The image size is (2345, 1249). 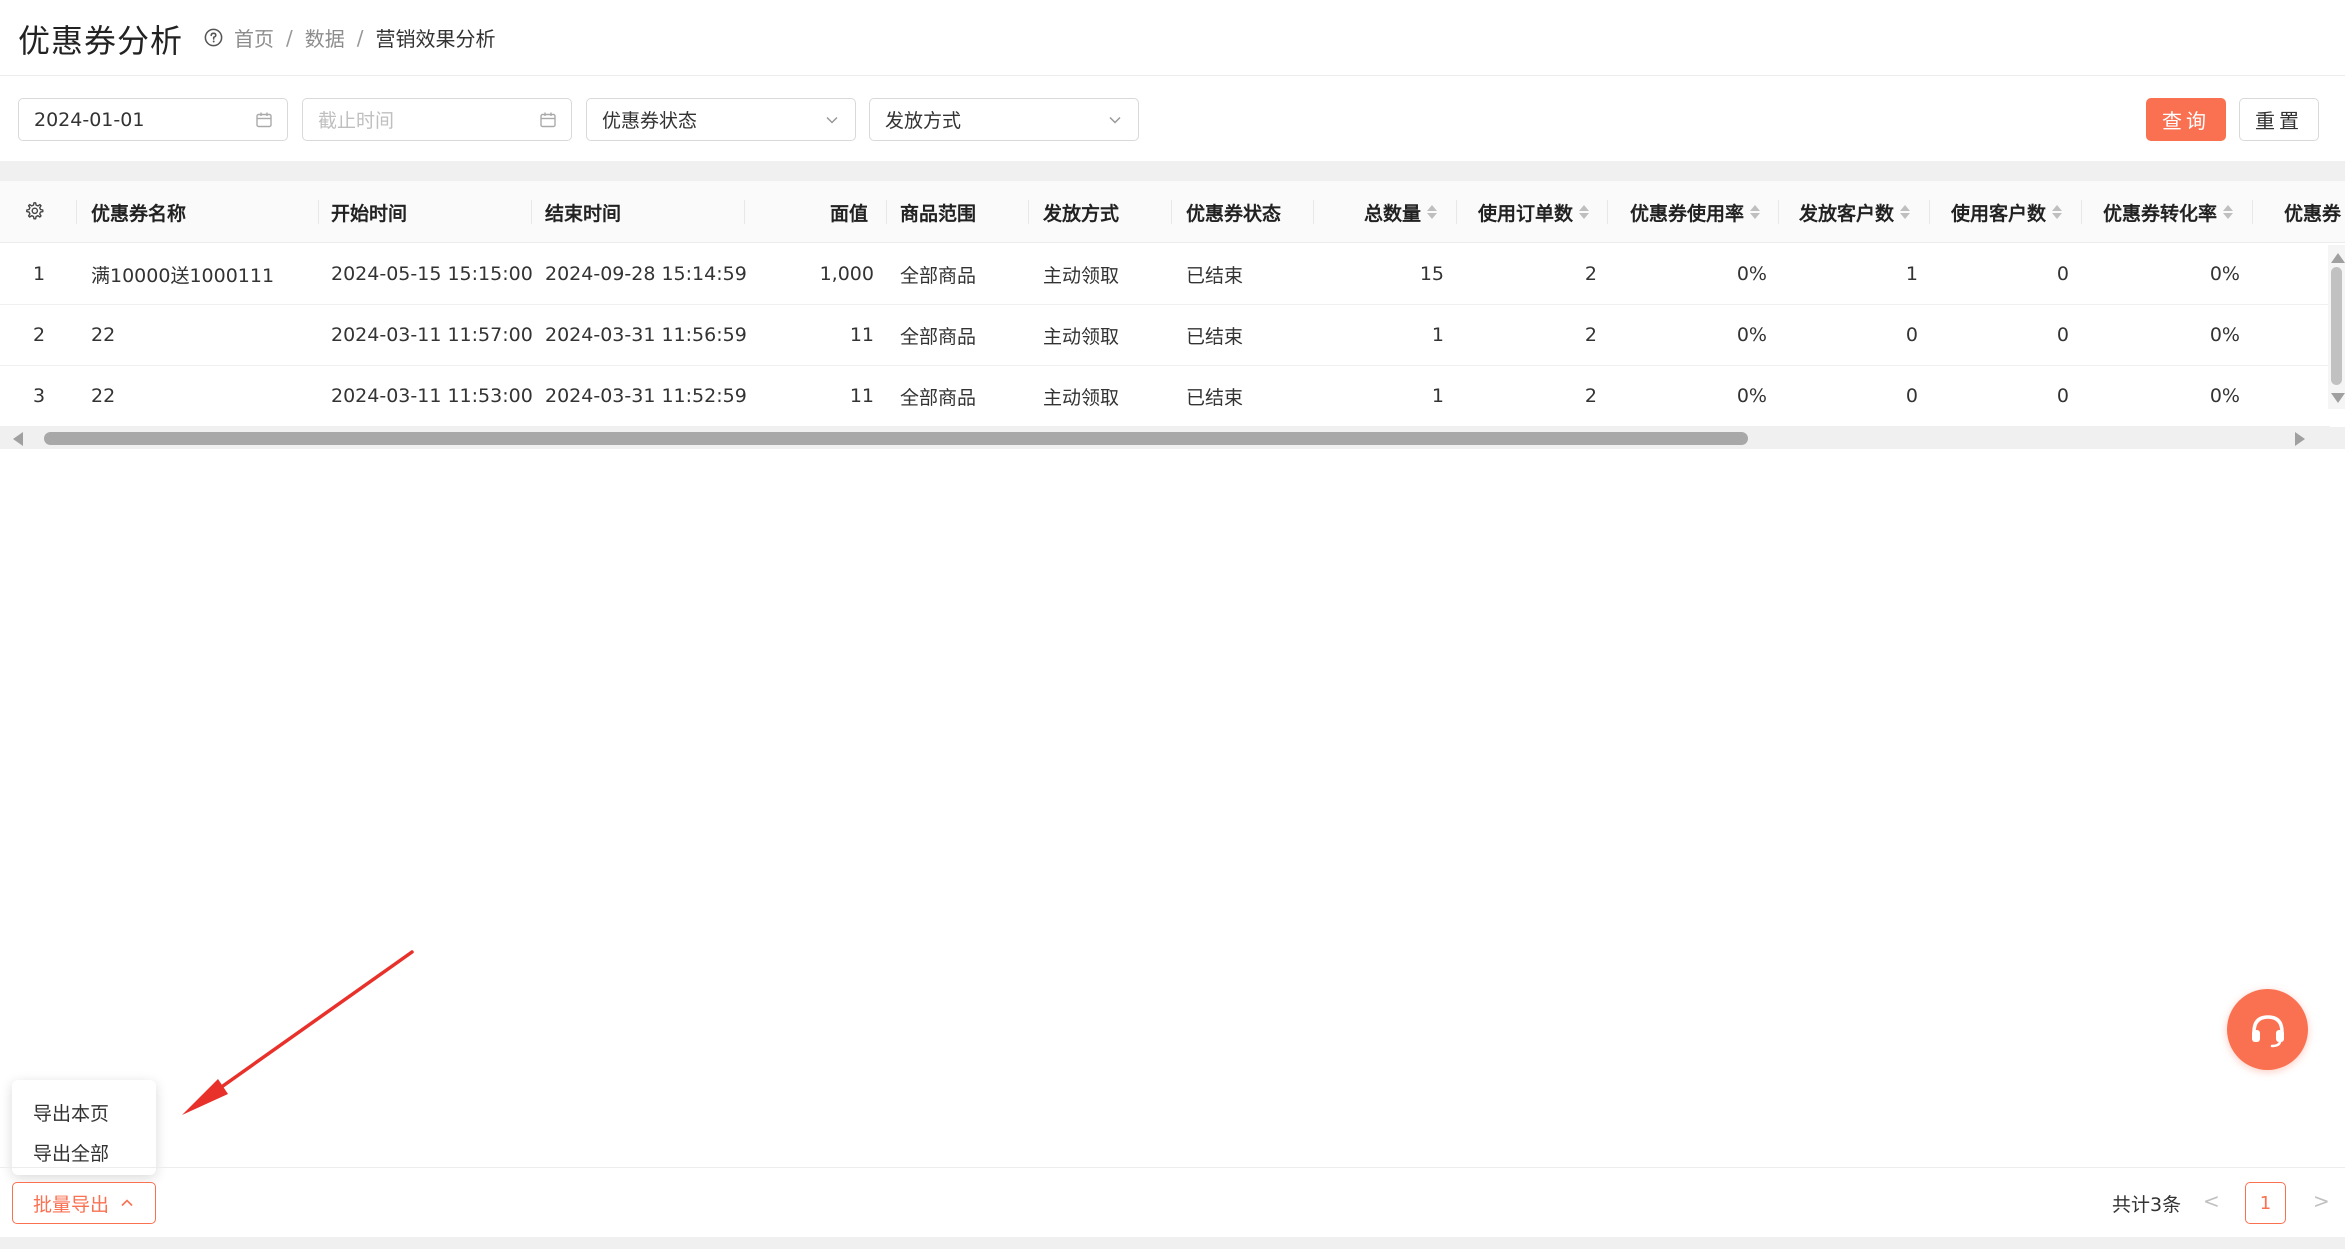 What do you see at coordinates (861, 335) in the screenshot?
I see `face-value: 11` at bounding box center [861, 335].